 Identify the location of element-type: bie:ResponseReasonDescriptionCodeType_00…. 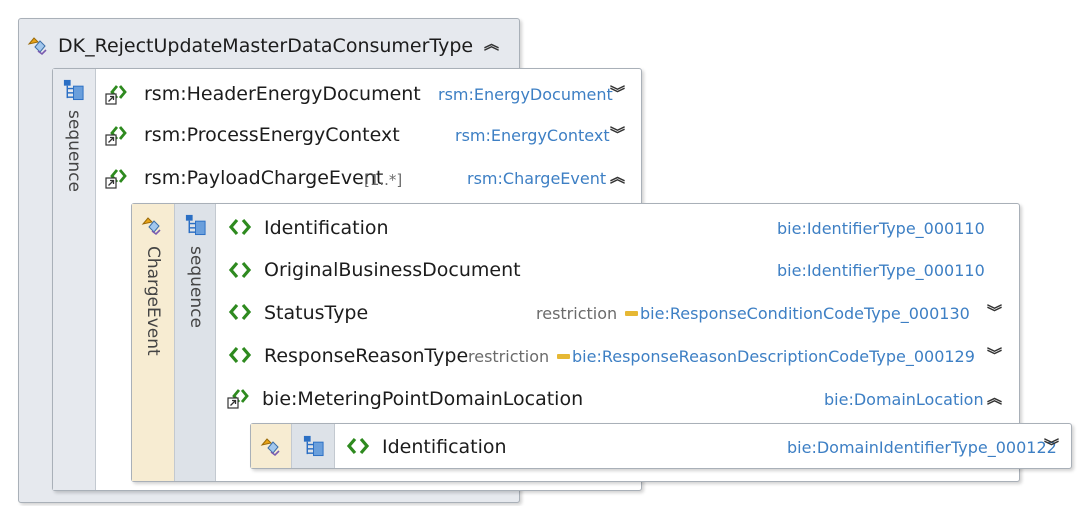
(773, 356).